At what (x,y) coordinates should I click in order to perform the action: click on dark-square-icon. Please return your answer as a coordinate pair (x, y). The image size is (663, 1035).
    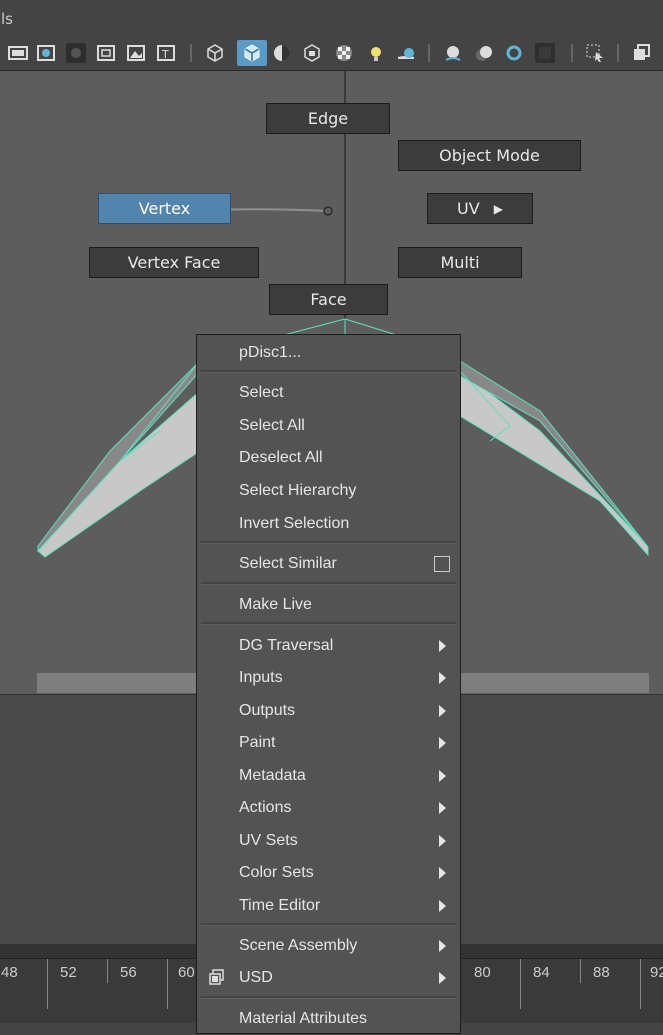
    Looking at the image, I should click on (76, 53).